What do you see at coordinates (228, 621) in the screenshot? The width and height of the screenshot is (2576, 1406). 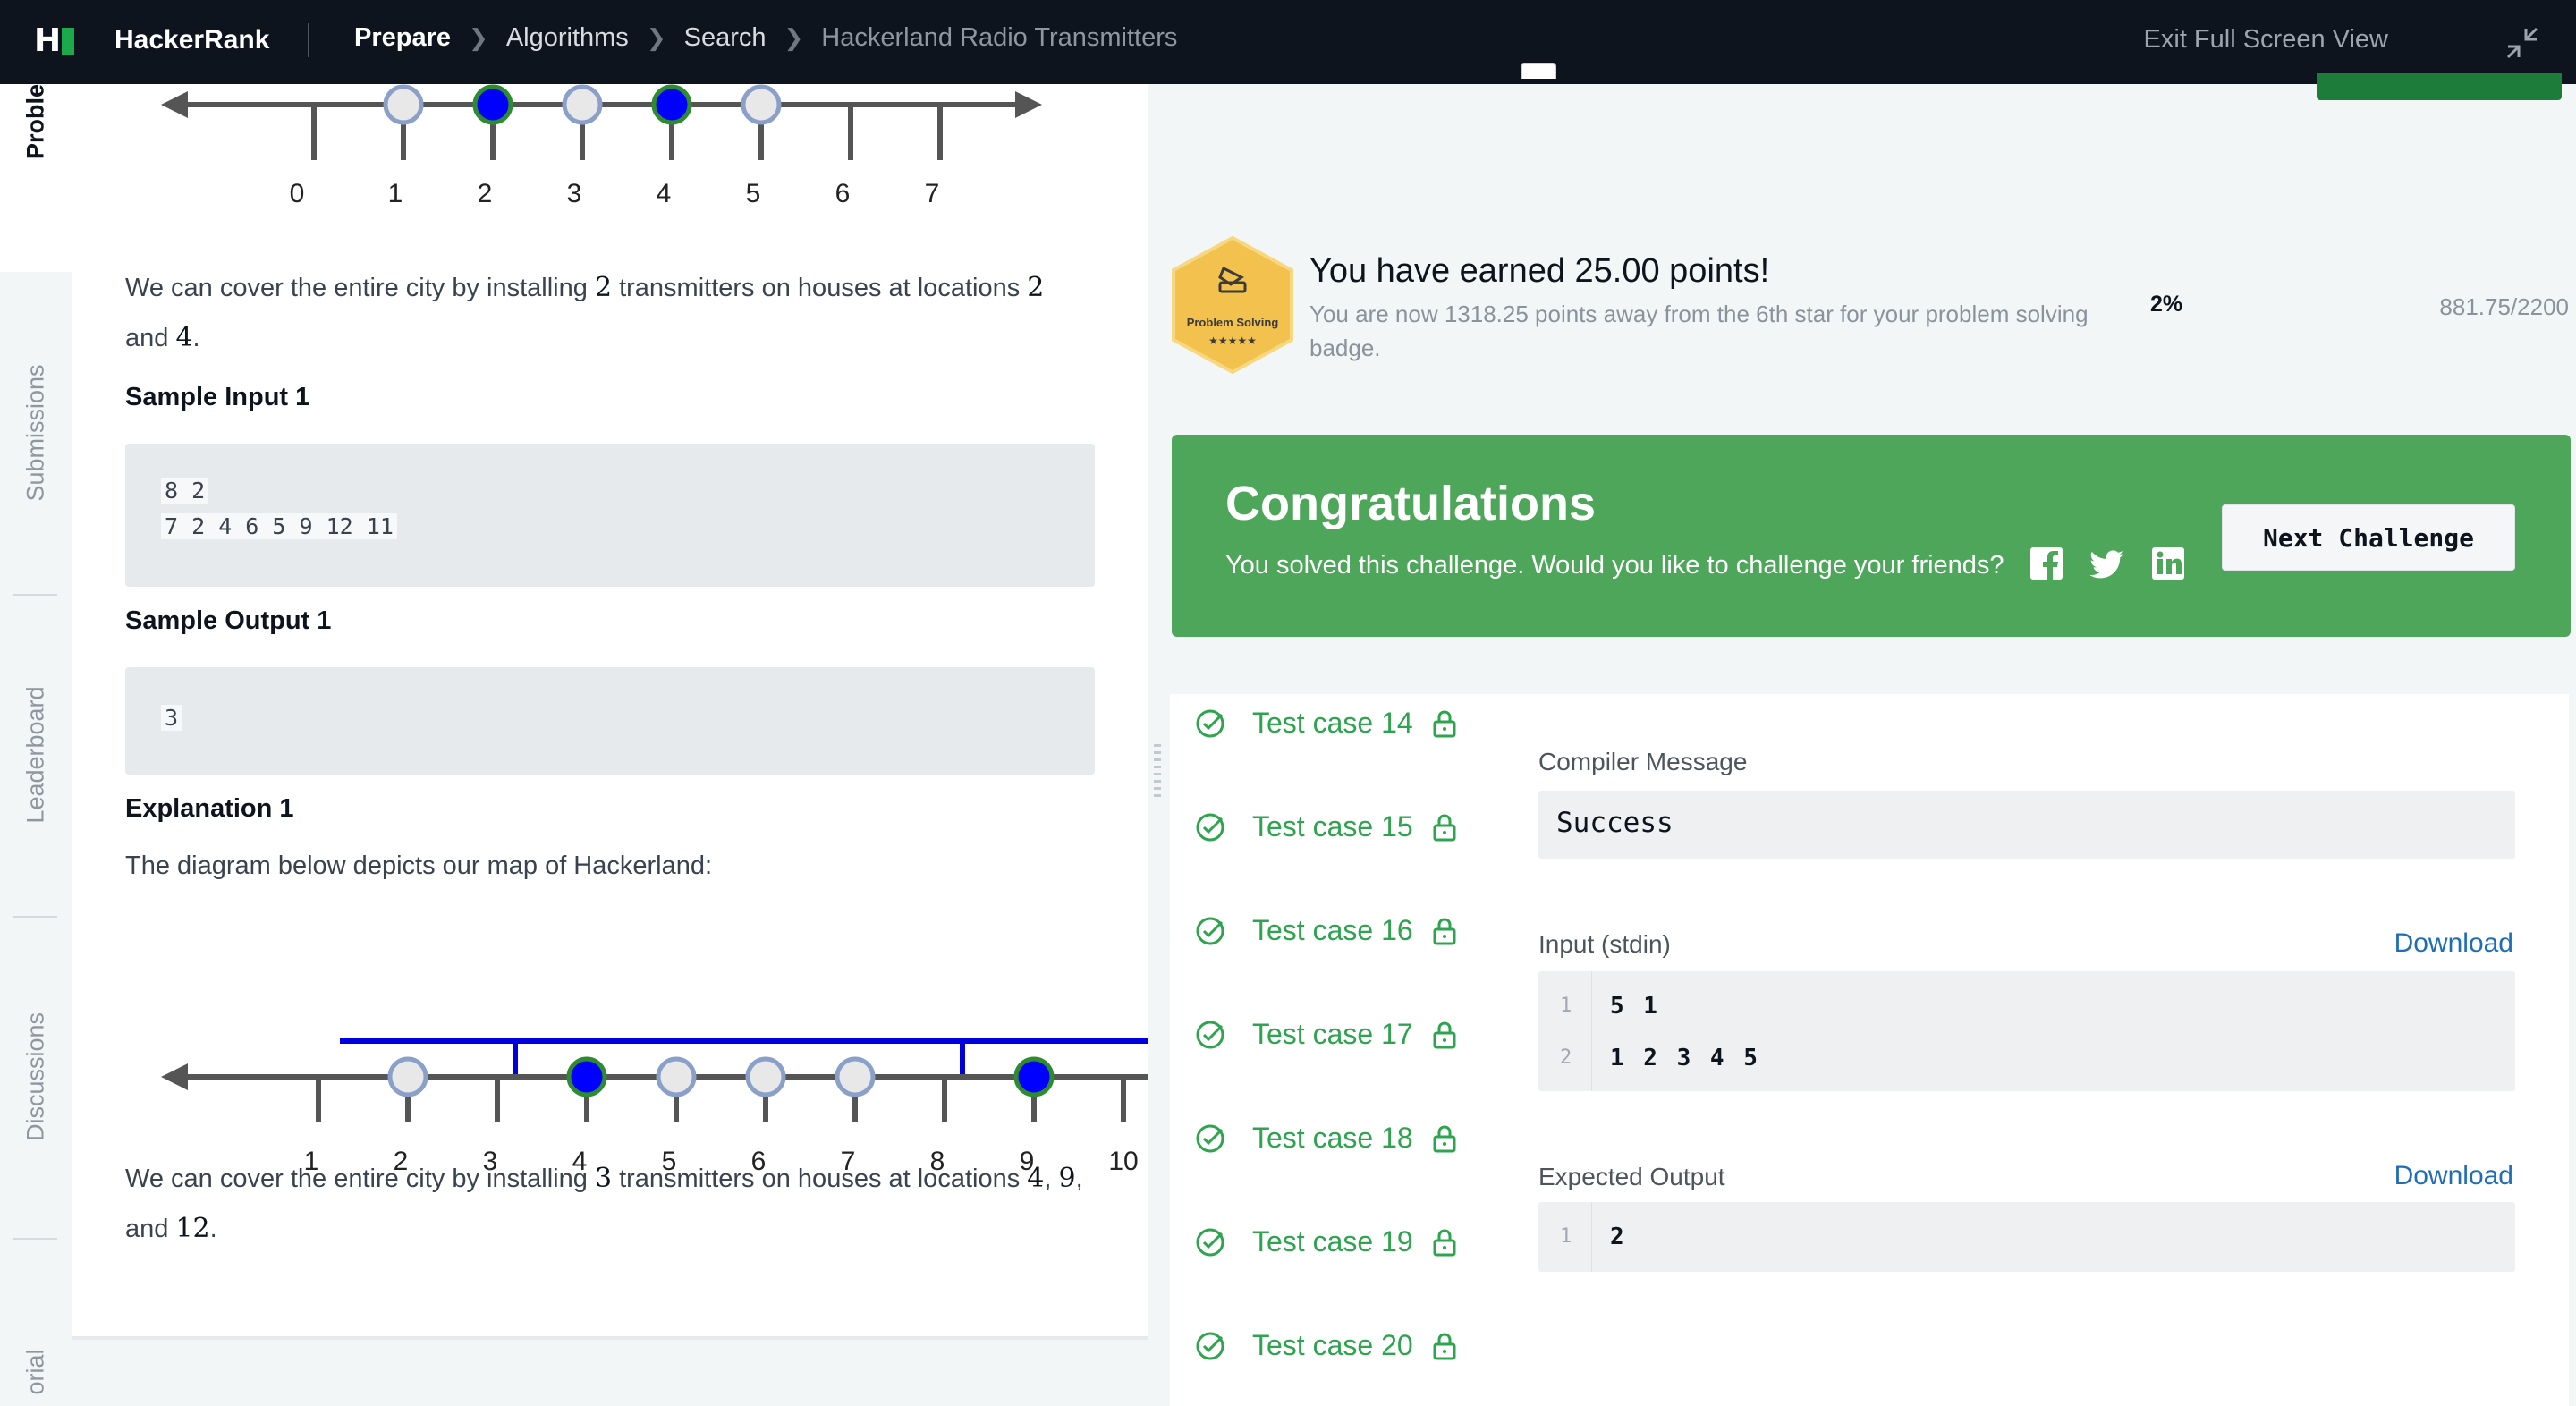 I see `sample-output-1-title: Sample Output 1` at bounding box center [228, 621].